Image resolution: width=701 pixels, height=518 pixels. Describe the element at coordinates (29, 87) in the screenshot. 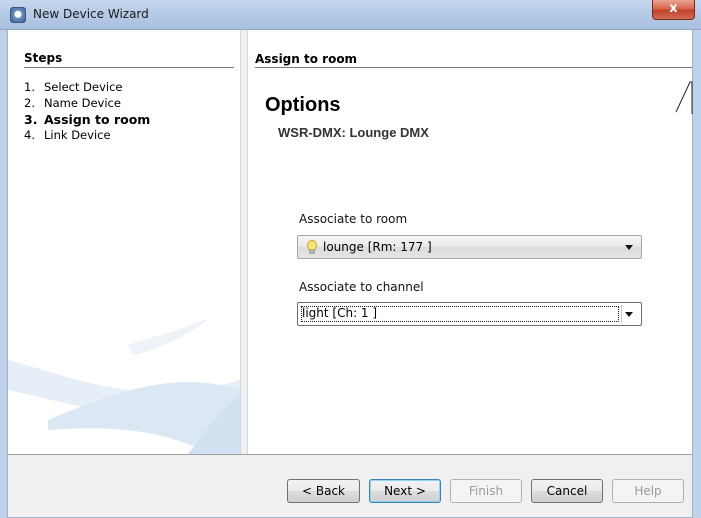

I see `step-number: 1.` at that location.